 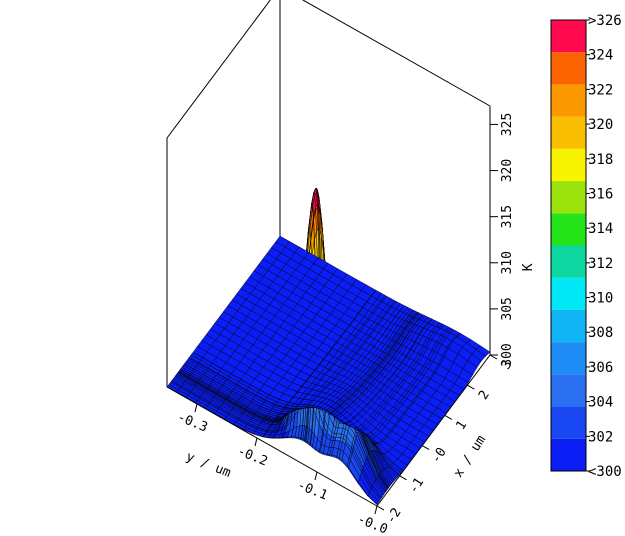 What do you see at coordinates (600, 125) in the screenshot?
I see `colorbar-label: 320` at bounding box center [600, 125].